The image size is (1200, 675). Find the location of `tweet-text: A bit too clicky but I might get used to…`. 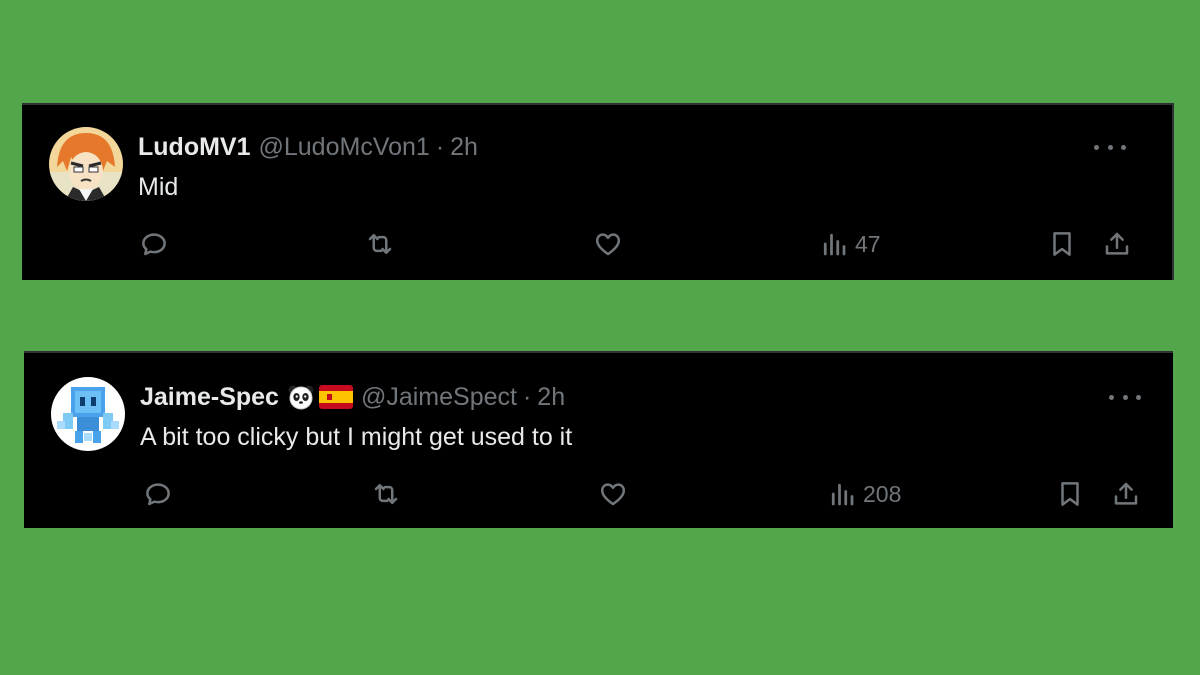

tweet-text: A bit too clicky but I might get used to… is located at coordinates (356, 437).